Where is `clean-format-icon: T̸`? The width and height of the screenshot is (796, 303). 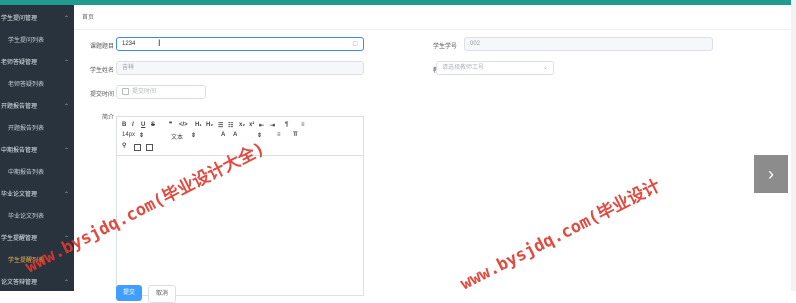
clean-format-icon: T̸ is located at coordinates (295, 135).